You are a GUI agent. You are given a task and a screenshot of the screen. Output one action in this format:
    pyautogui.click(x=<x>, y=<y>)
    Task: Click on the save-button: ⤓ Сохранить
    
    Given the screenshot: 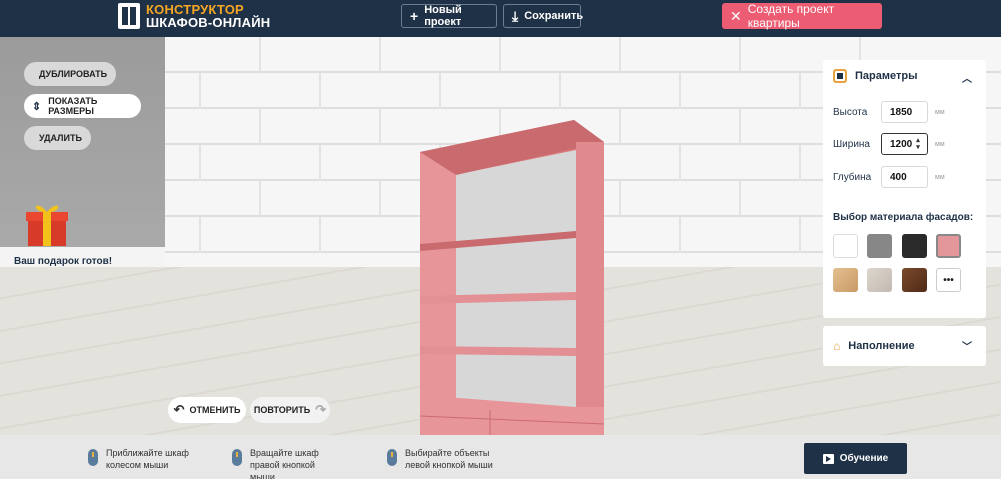 What is the action you would take?
    pyautogui.click(x=543, y=16)
    